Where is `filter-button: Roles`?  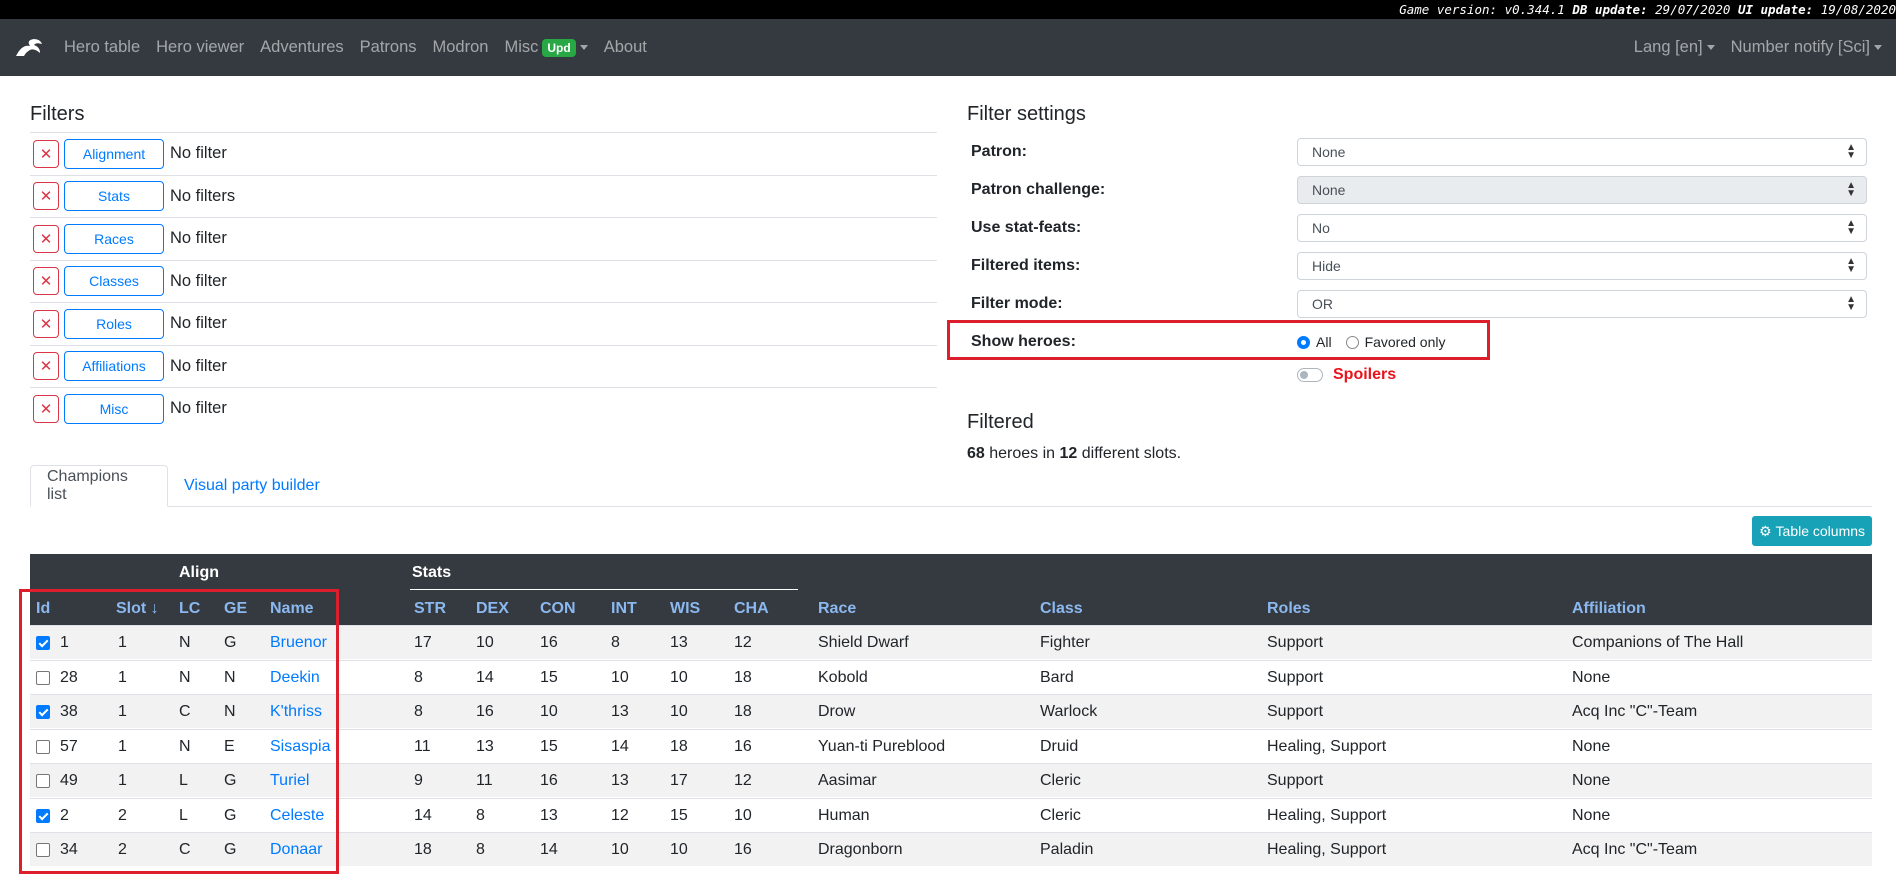 filter-button: Roles is located at coordinates (114, 323).